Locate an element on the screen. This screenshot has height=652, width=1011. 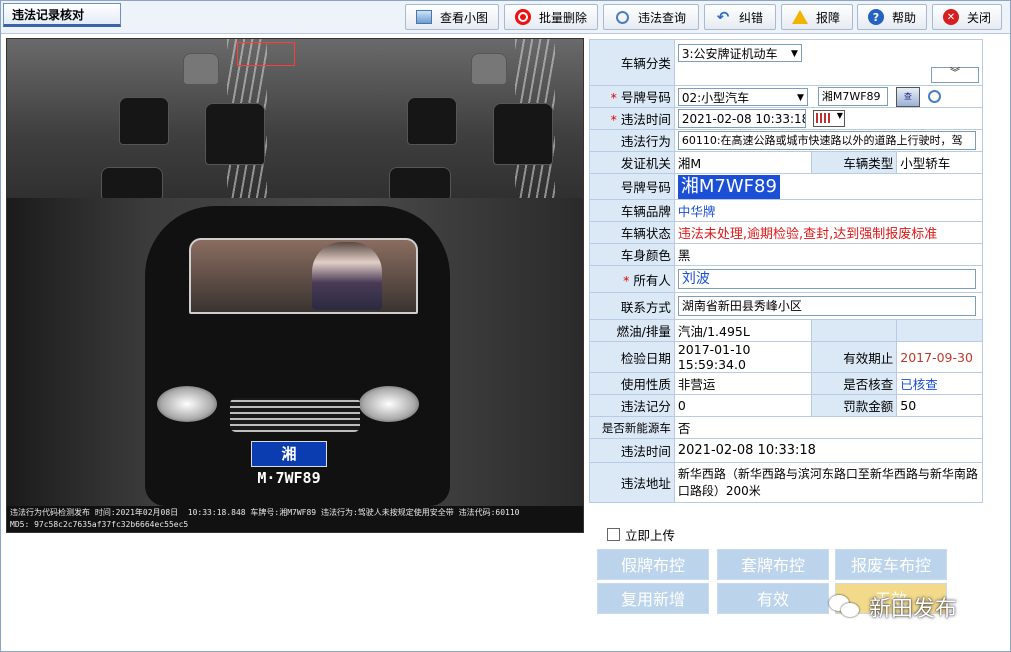
body-color-label: 车身颜色 is located at coordinates (632, 254).